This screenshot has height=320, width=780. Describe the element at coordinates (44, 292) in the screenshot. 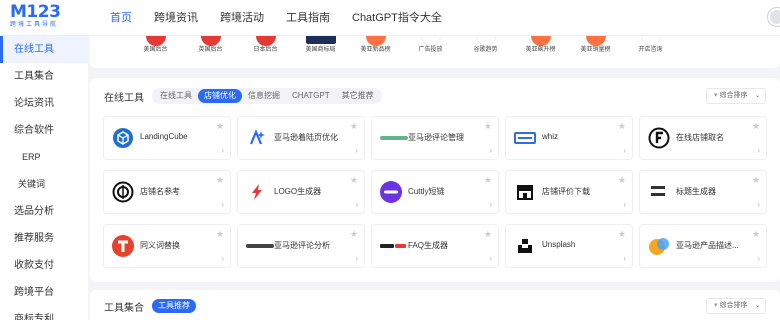

I see `sidebar-item-platforms: 跨境平台` at that location.